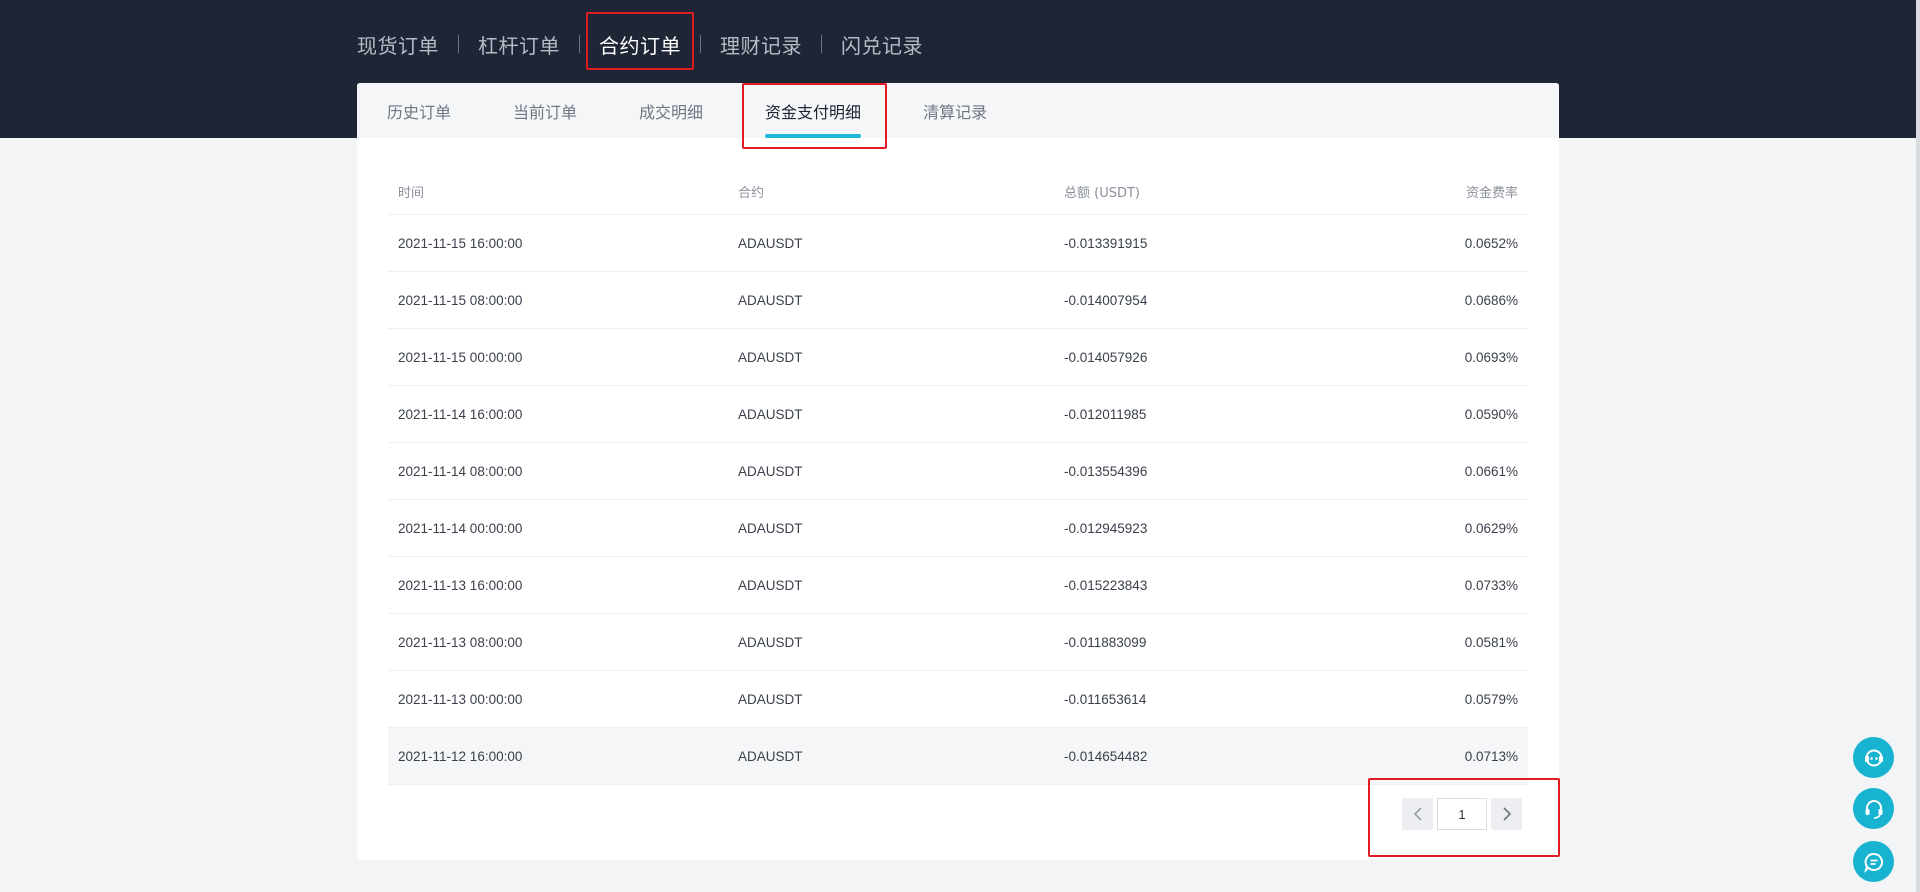 Image resolution: width=1920 pixels, height=892 pixels. What do you see at coordinates (1105, 699) in the screenshot?
I see `cell-amount: -0.011653614` at bounding box center [1105, 699].